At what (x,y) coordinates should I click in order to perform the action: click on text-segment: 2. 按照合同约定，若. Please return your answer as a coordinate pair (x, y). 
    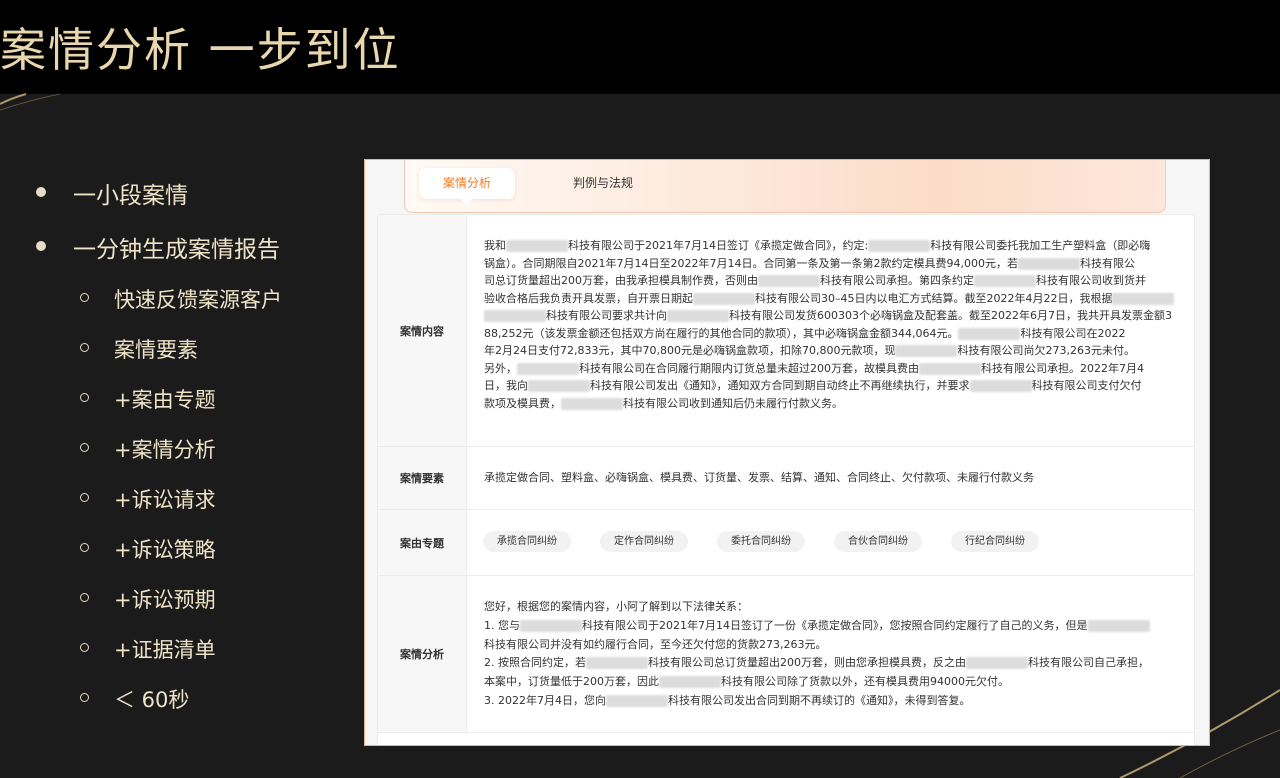
    Looking at the image, I should click on (535, 663).